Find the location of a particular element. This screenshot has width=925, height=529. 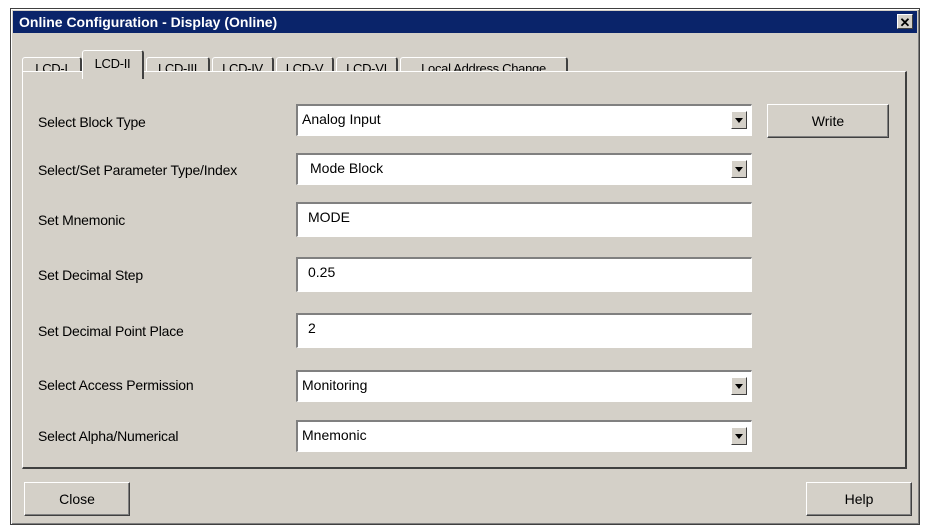

mnemonic-input: MODE is located at coordinates (524, 219).